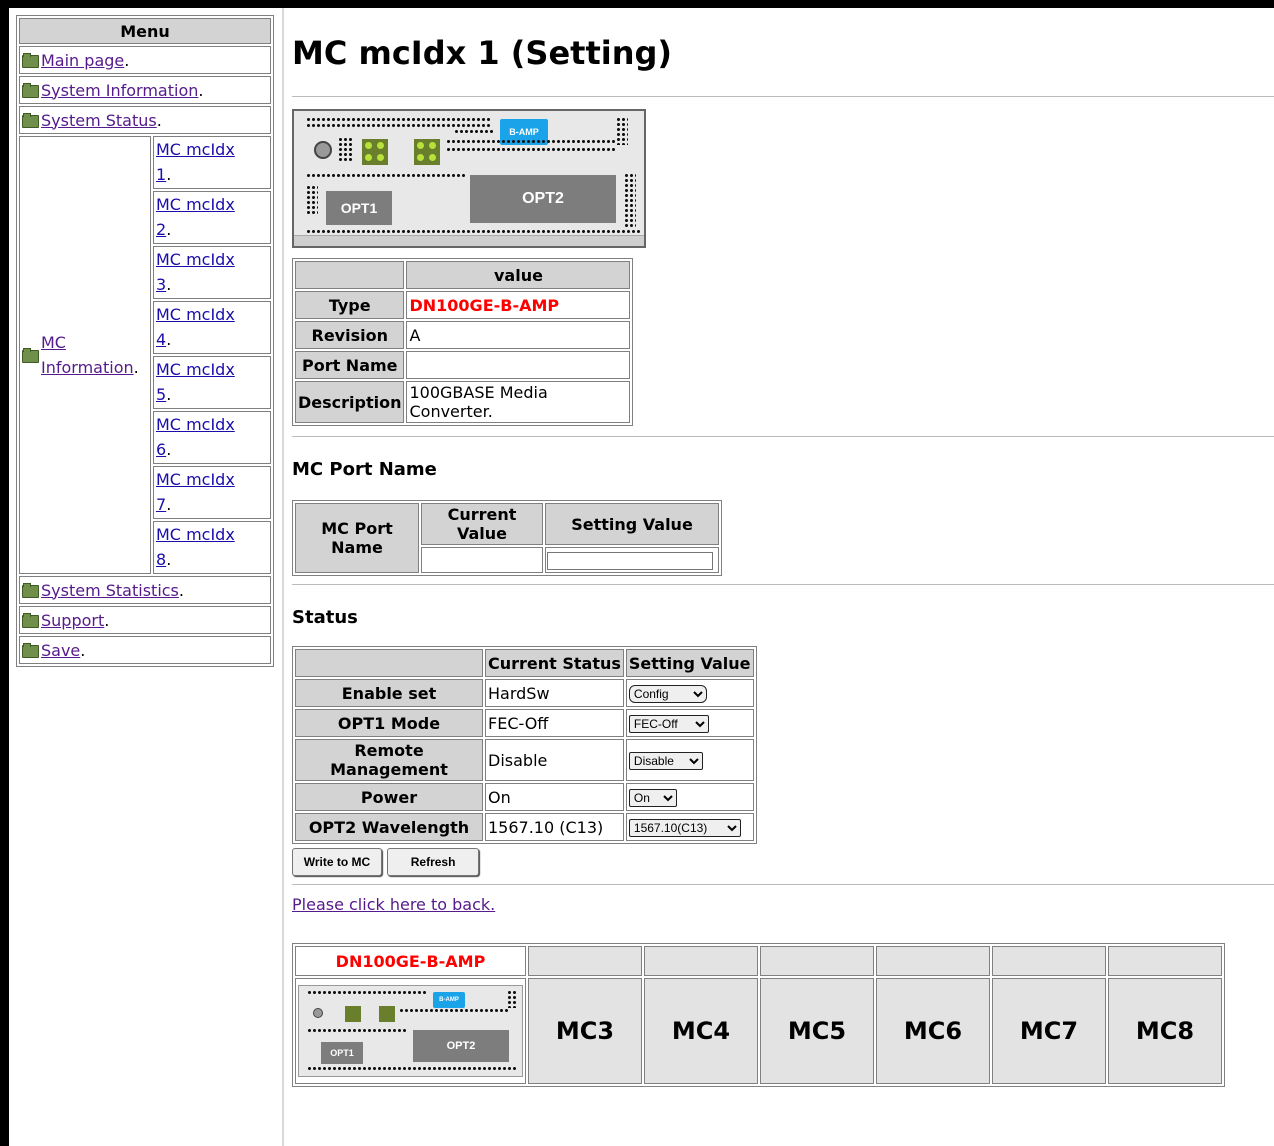 Image resolution: width=1274 pixels, height=1146 pixels. What do you see at coordinates (689, 663) in the screenshot?
I see `status-setting-value-header: Setting Value` at bounding box center [689, 663].